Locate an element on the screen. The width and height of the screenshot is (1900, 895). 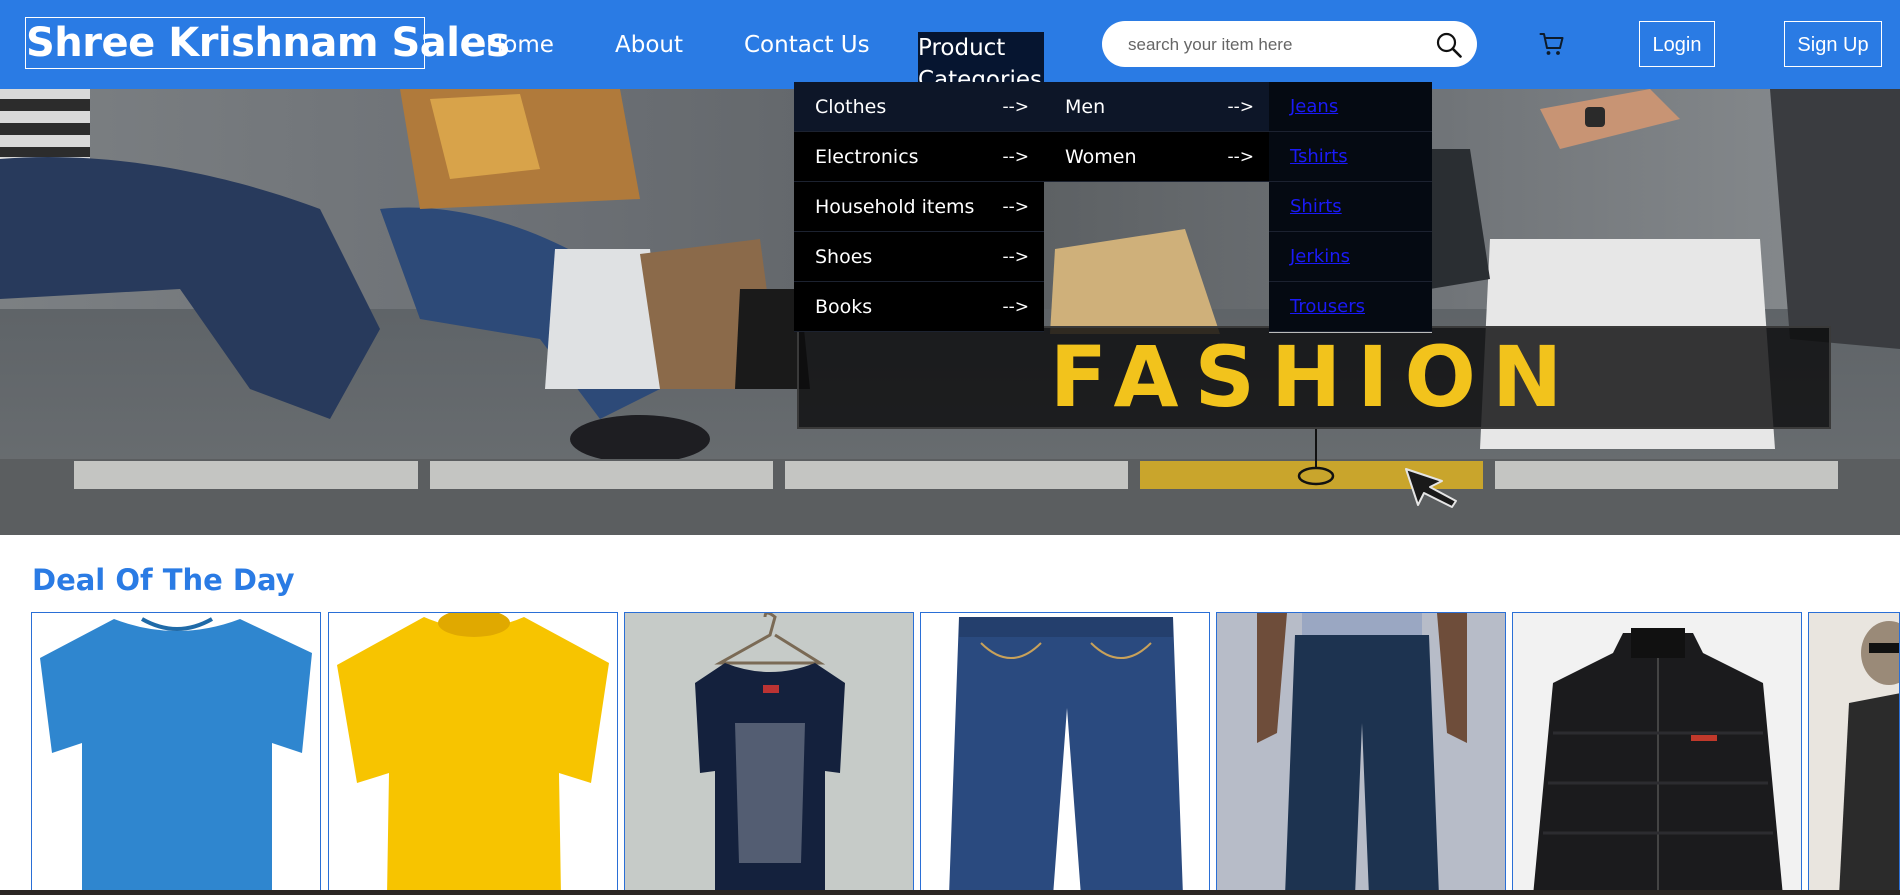
search-box is located at coordinates (1289, 44).